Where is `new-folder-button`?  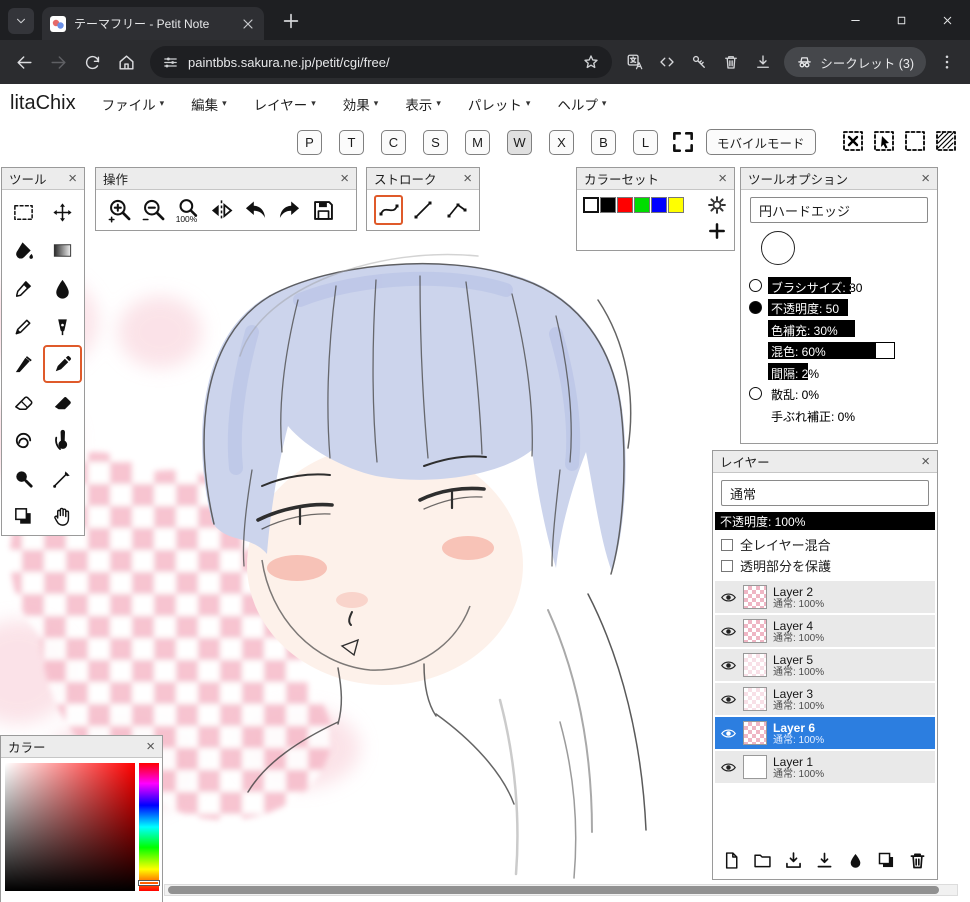
new-folder-button is located at coordinates (763, 861).